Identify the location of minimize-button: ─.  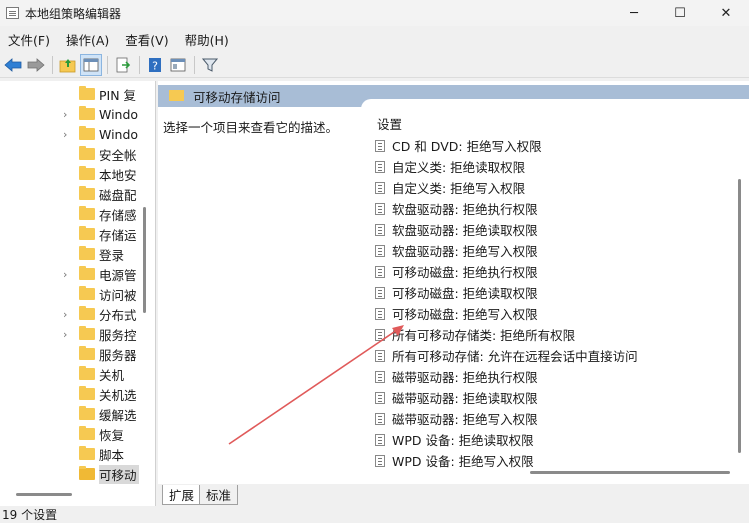
(634, 13).